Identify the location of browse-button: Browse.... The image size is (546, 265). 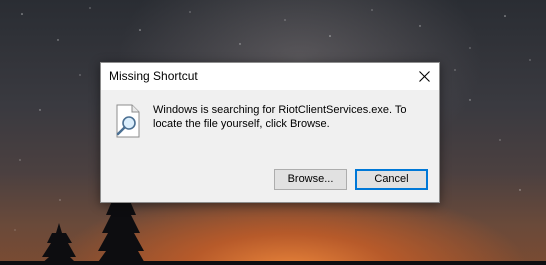
(310, 179).